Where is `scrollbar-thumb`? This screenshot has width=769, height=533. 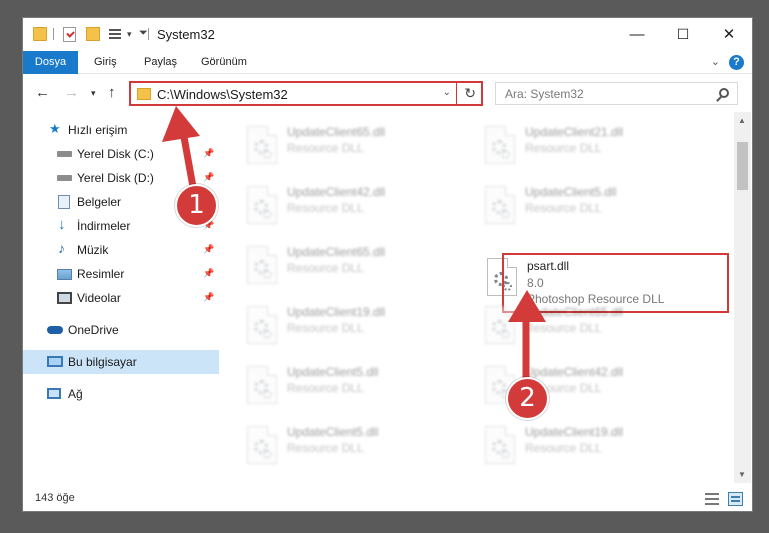
scrollbar-thumb is located at coordinates (742, 166).